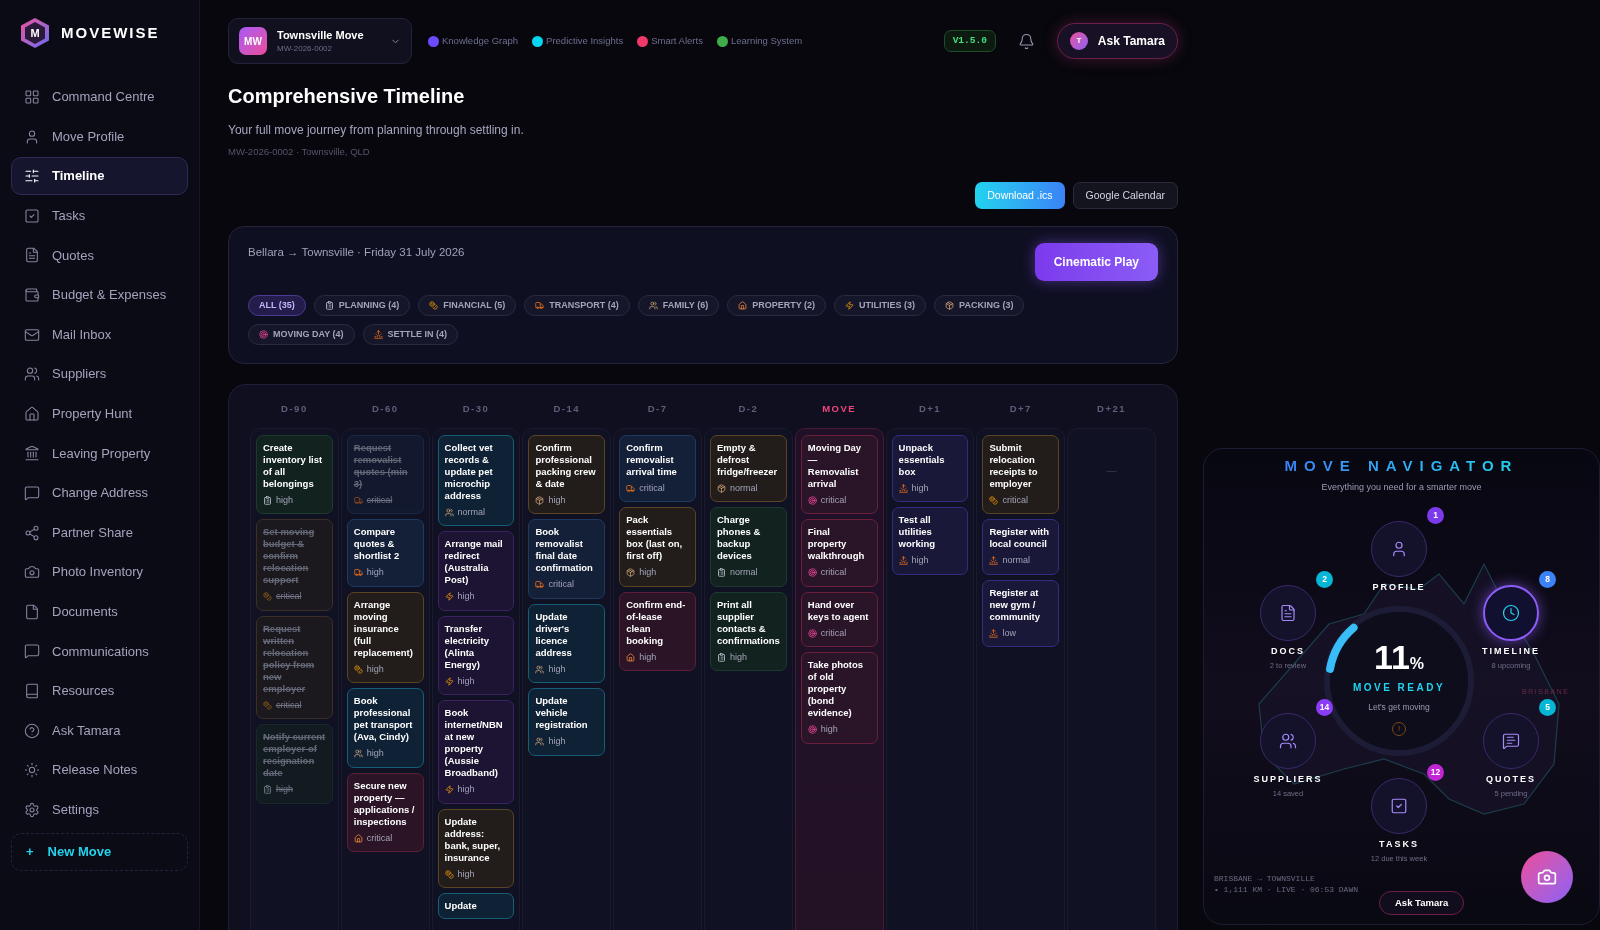 The image size is (1600, 930). What do you see at coordinates (1096, 262) in the screenshot?
I see `cinematic-play-button: Cinematic Play` at bounding box center [1096, 262].